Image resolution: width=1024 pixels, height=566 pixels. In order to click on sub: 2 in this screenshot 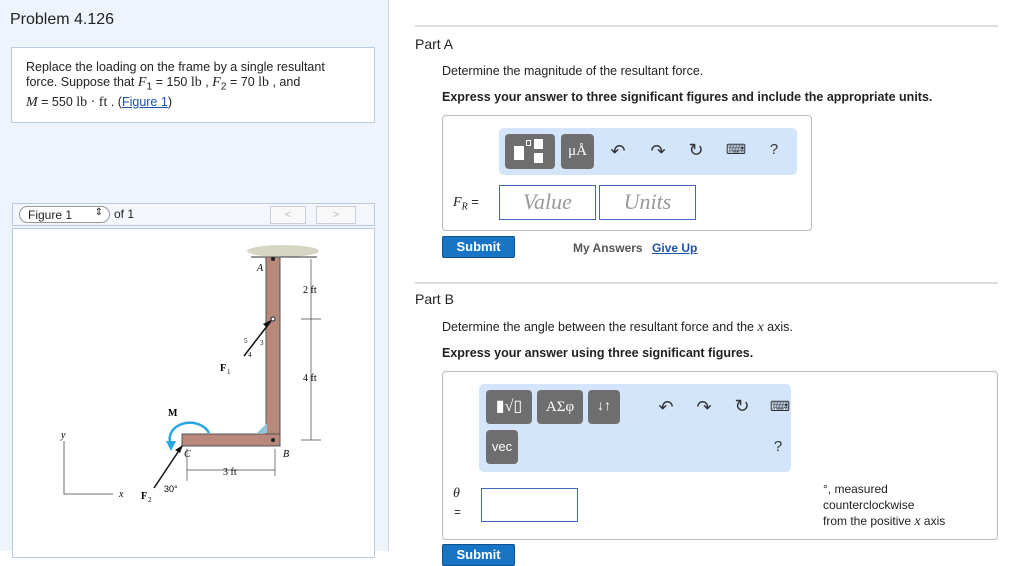, I will do `click(150, 500)`.